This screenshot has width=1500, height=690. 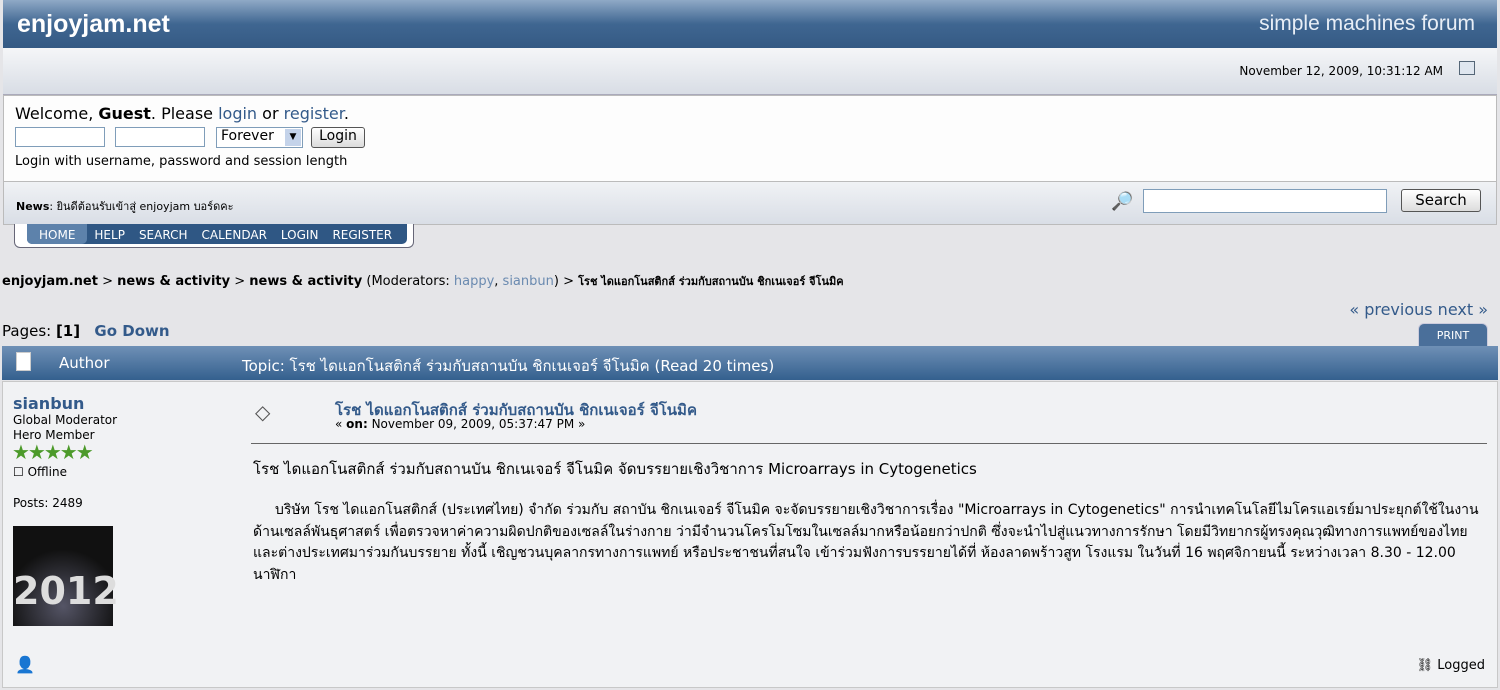 I want to click on menu-login: LOGIN, so click(x=300, y=234).